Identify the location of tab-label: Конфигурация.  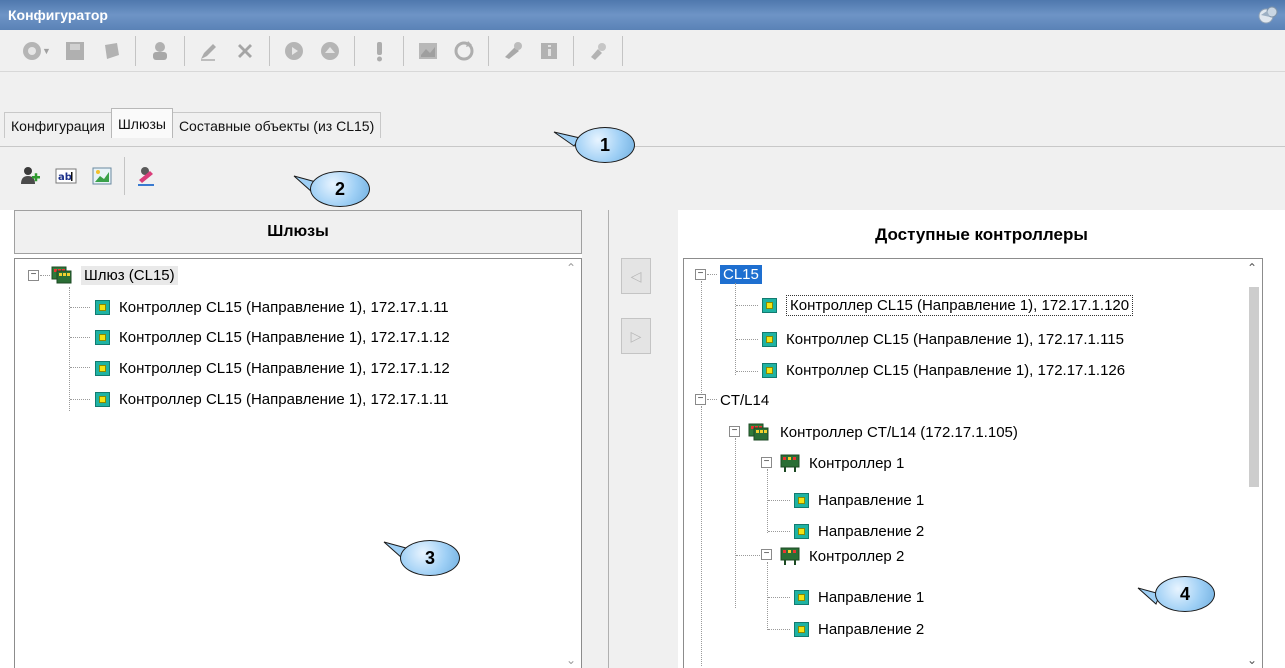
(58, 125).